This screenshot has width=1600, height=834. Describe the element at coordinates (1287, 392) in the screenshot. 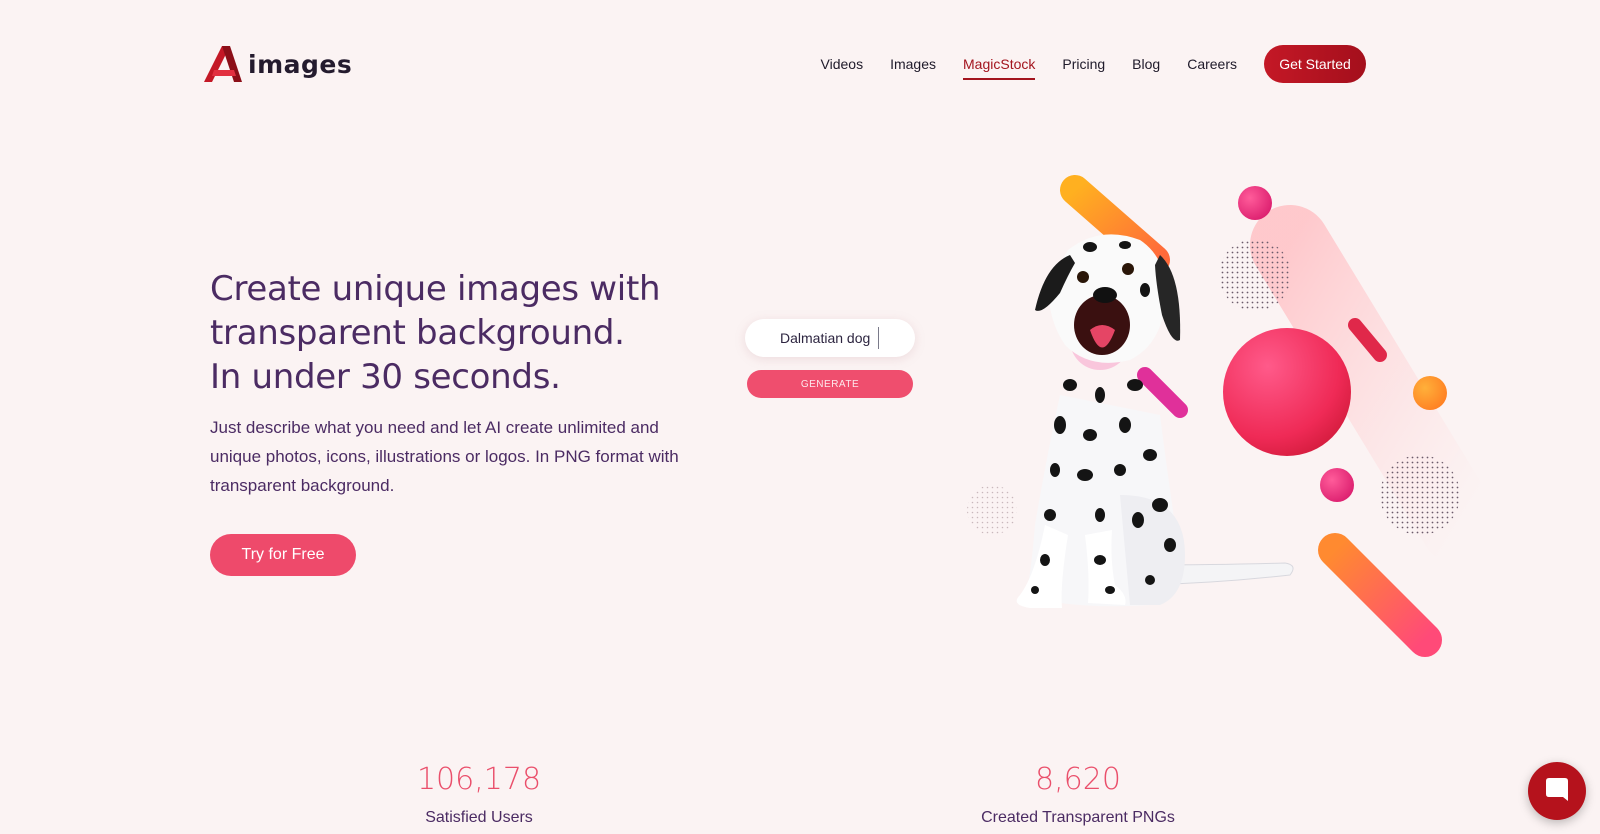

I see `large-pink-ball` at that location.